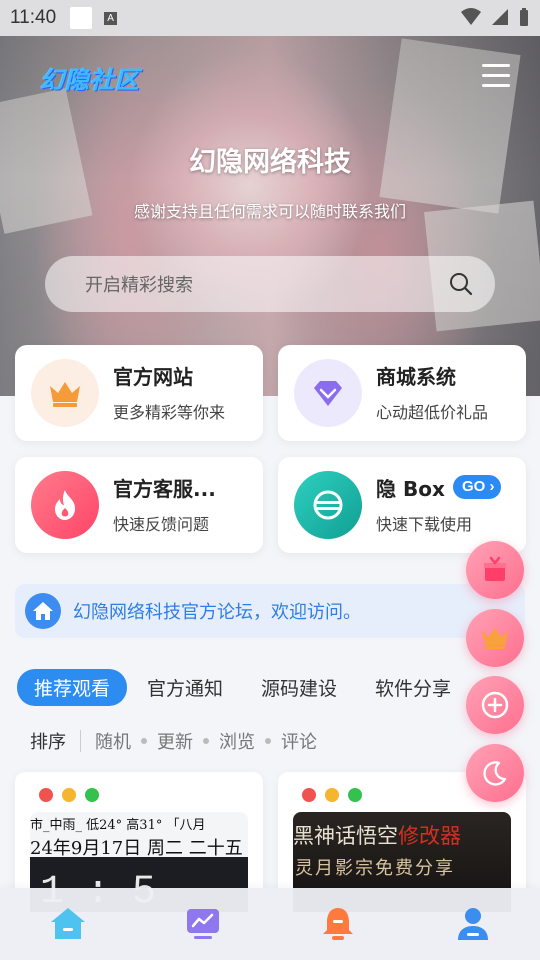 The height and width of the screenshot is (960, 540). I want to click on a-notification-icon: A, so click(111, 18).